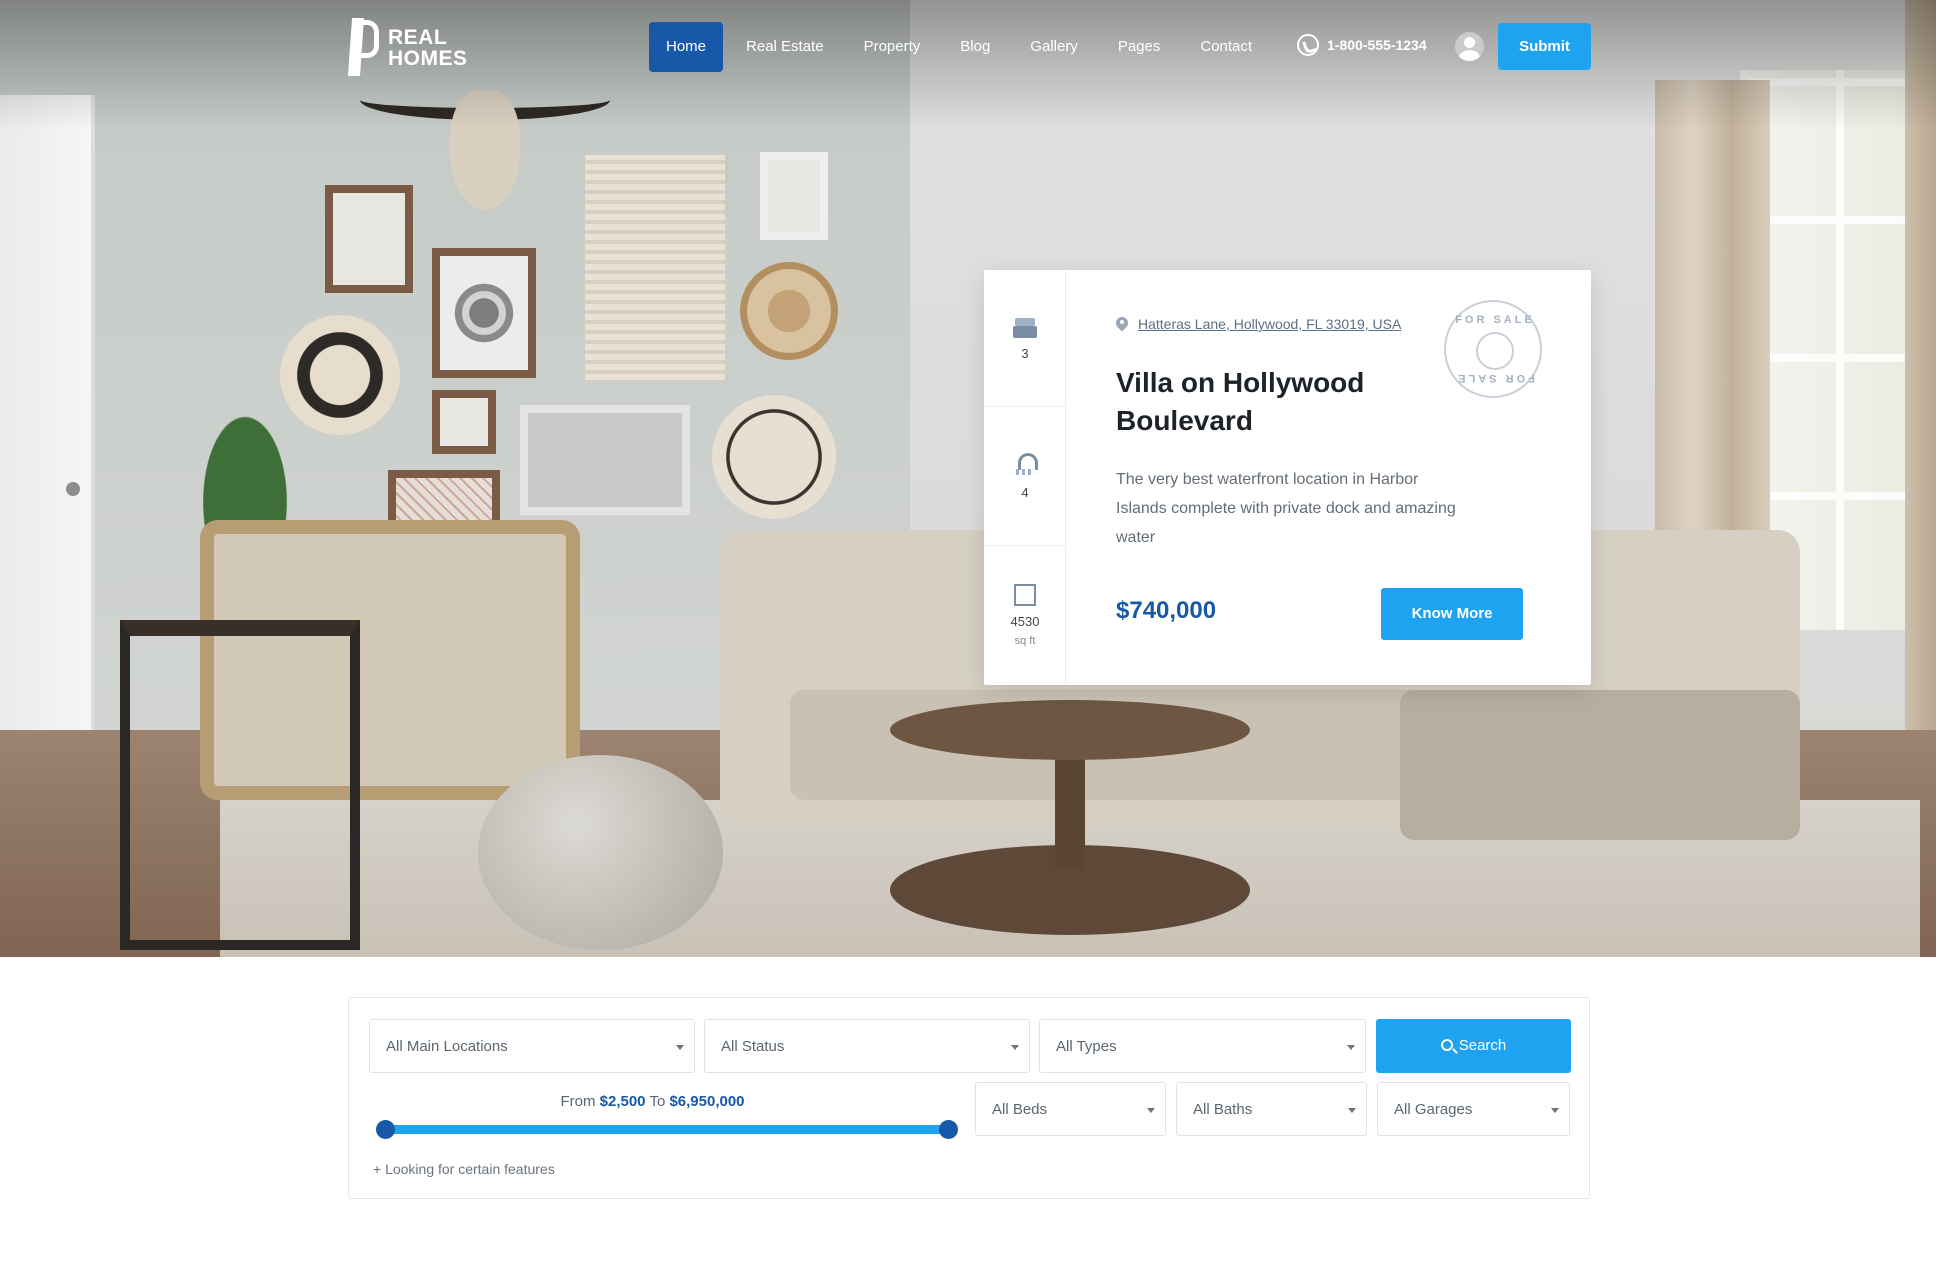 This screenshot has width=1936, height=1285. What do you see at coordinates (1025, 327) in the screenshot?
I see `bed-icon` at bounding box center [1025, 327].